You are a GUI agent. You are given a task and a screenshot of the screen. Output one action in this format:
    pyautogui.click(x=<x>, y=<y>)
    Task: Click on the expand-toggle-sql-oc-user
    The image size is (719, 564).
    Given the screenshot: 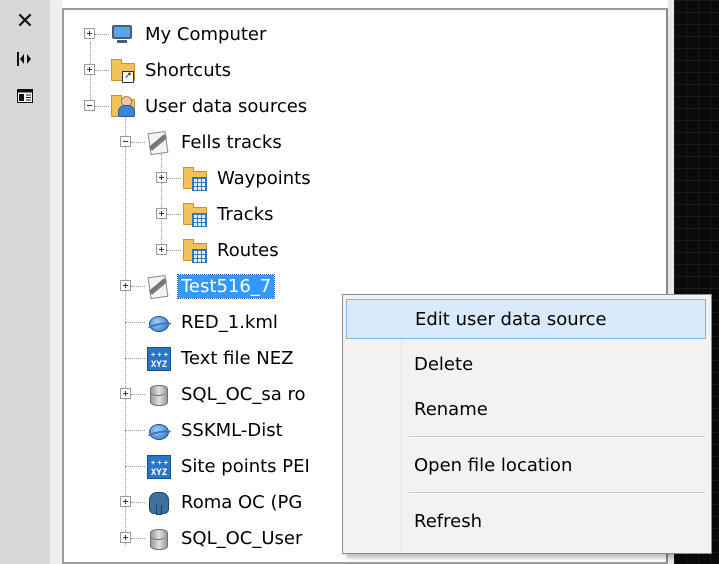 What is the action you would take?
    pyautogui.click(x=125, y=537)
    